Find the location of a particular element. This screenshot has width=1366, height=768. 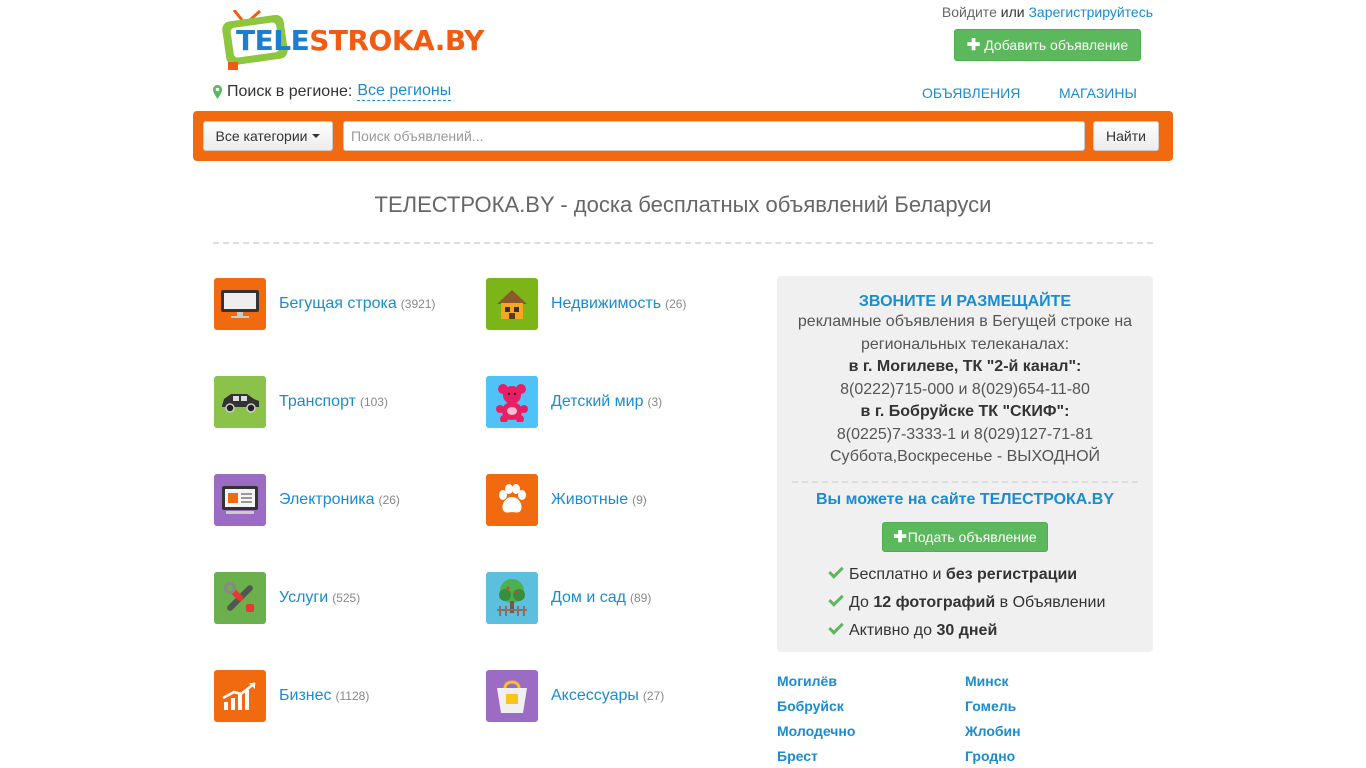

city-link: Гродно is located at coordinates (1059, 756).